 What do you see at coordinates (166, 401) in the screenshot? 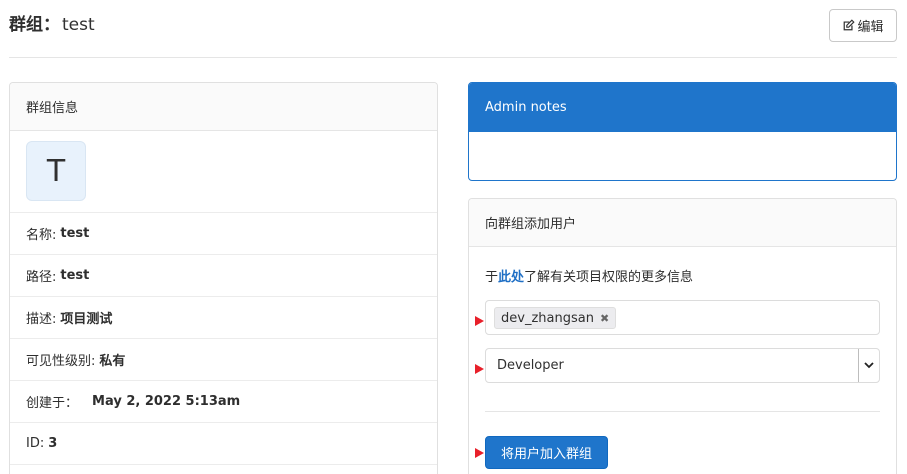
I see `info-value: May 2, 2022 5:13am` at bounding box center [166, 401].